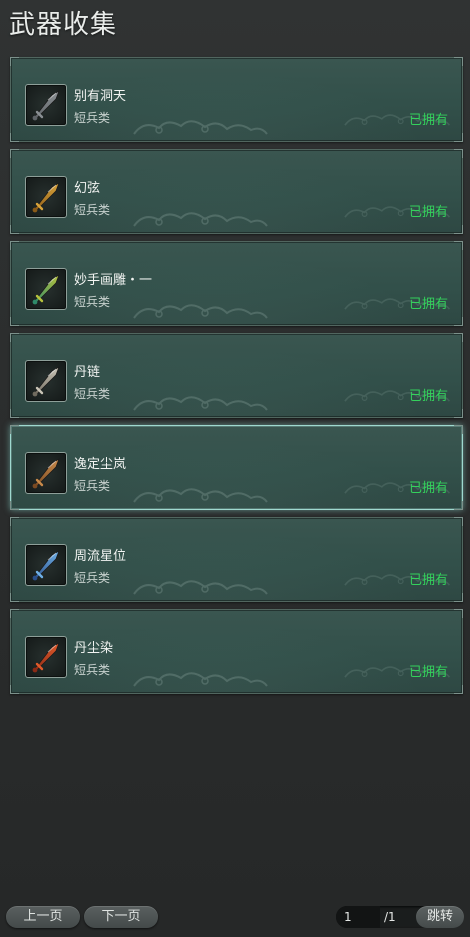  I want to click on broad-blade-icon, so click(46, 105).